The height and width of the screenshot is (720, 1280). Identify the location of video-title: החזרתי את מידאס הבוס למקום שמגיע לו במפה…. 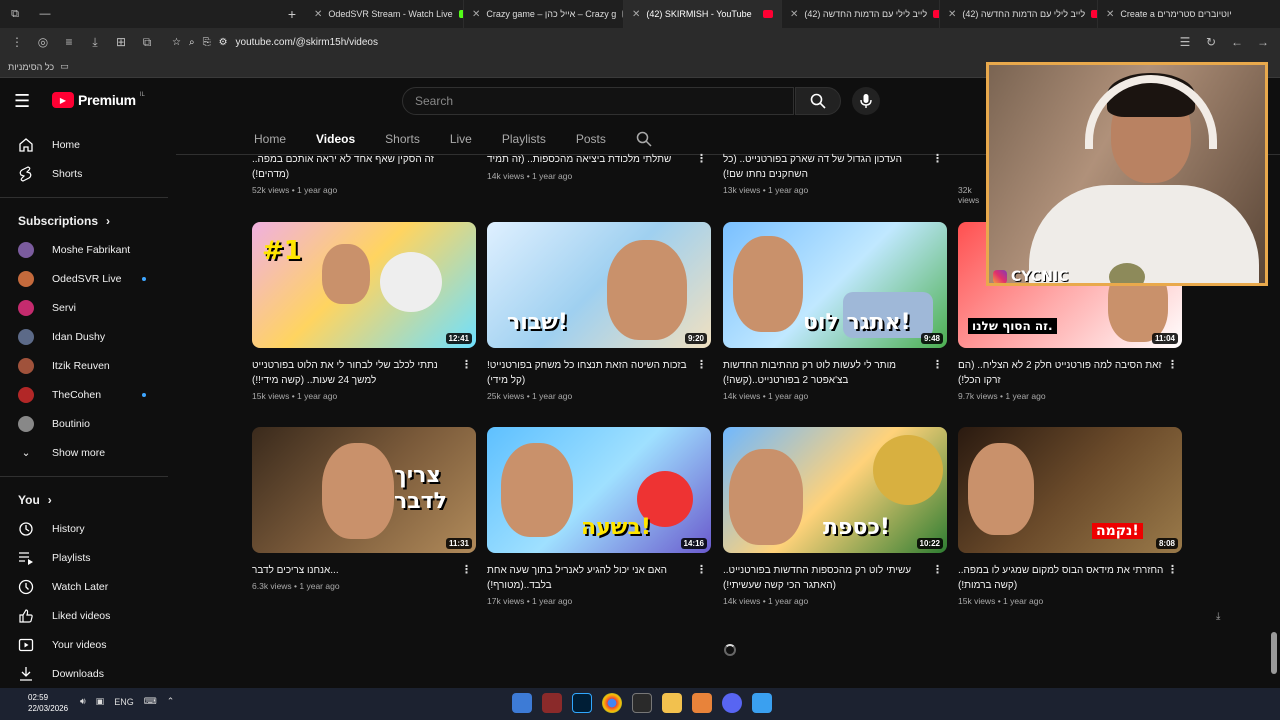
(1063, 578).